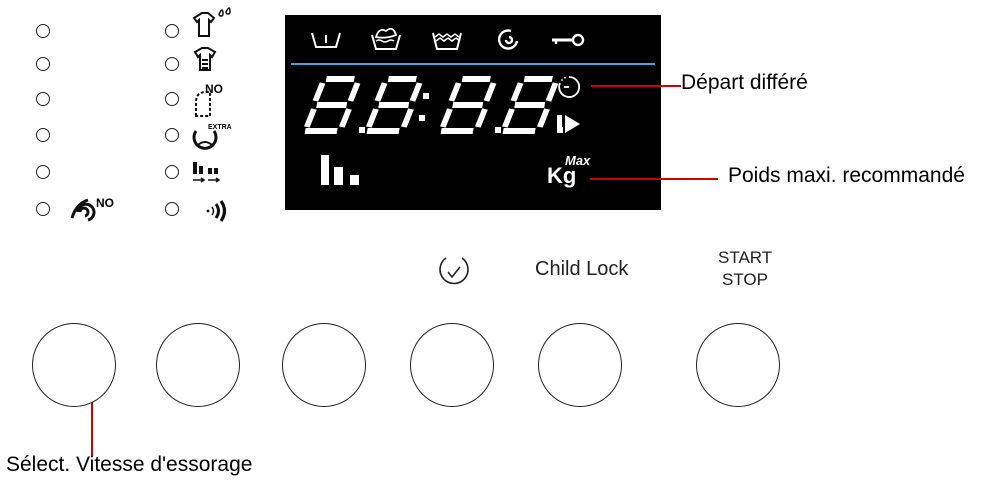 The width and height of the screenshot is (1008, 481). I want to click on delay-start-button, so click(452, 365).